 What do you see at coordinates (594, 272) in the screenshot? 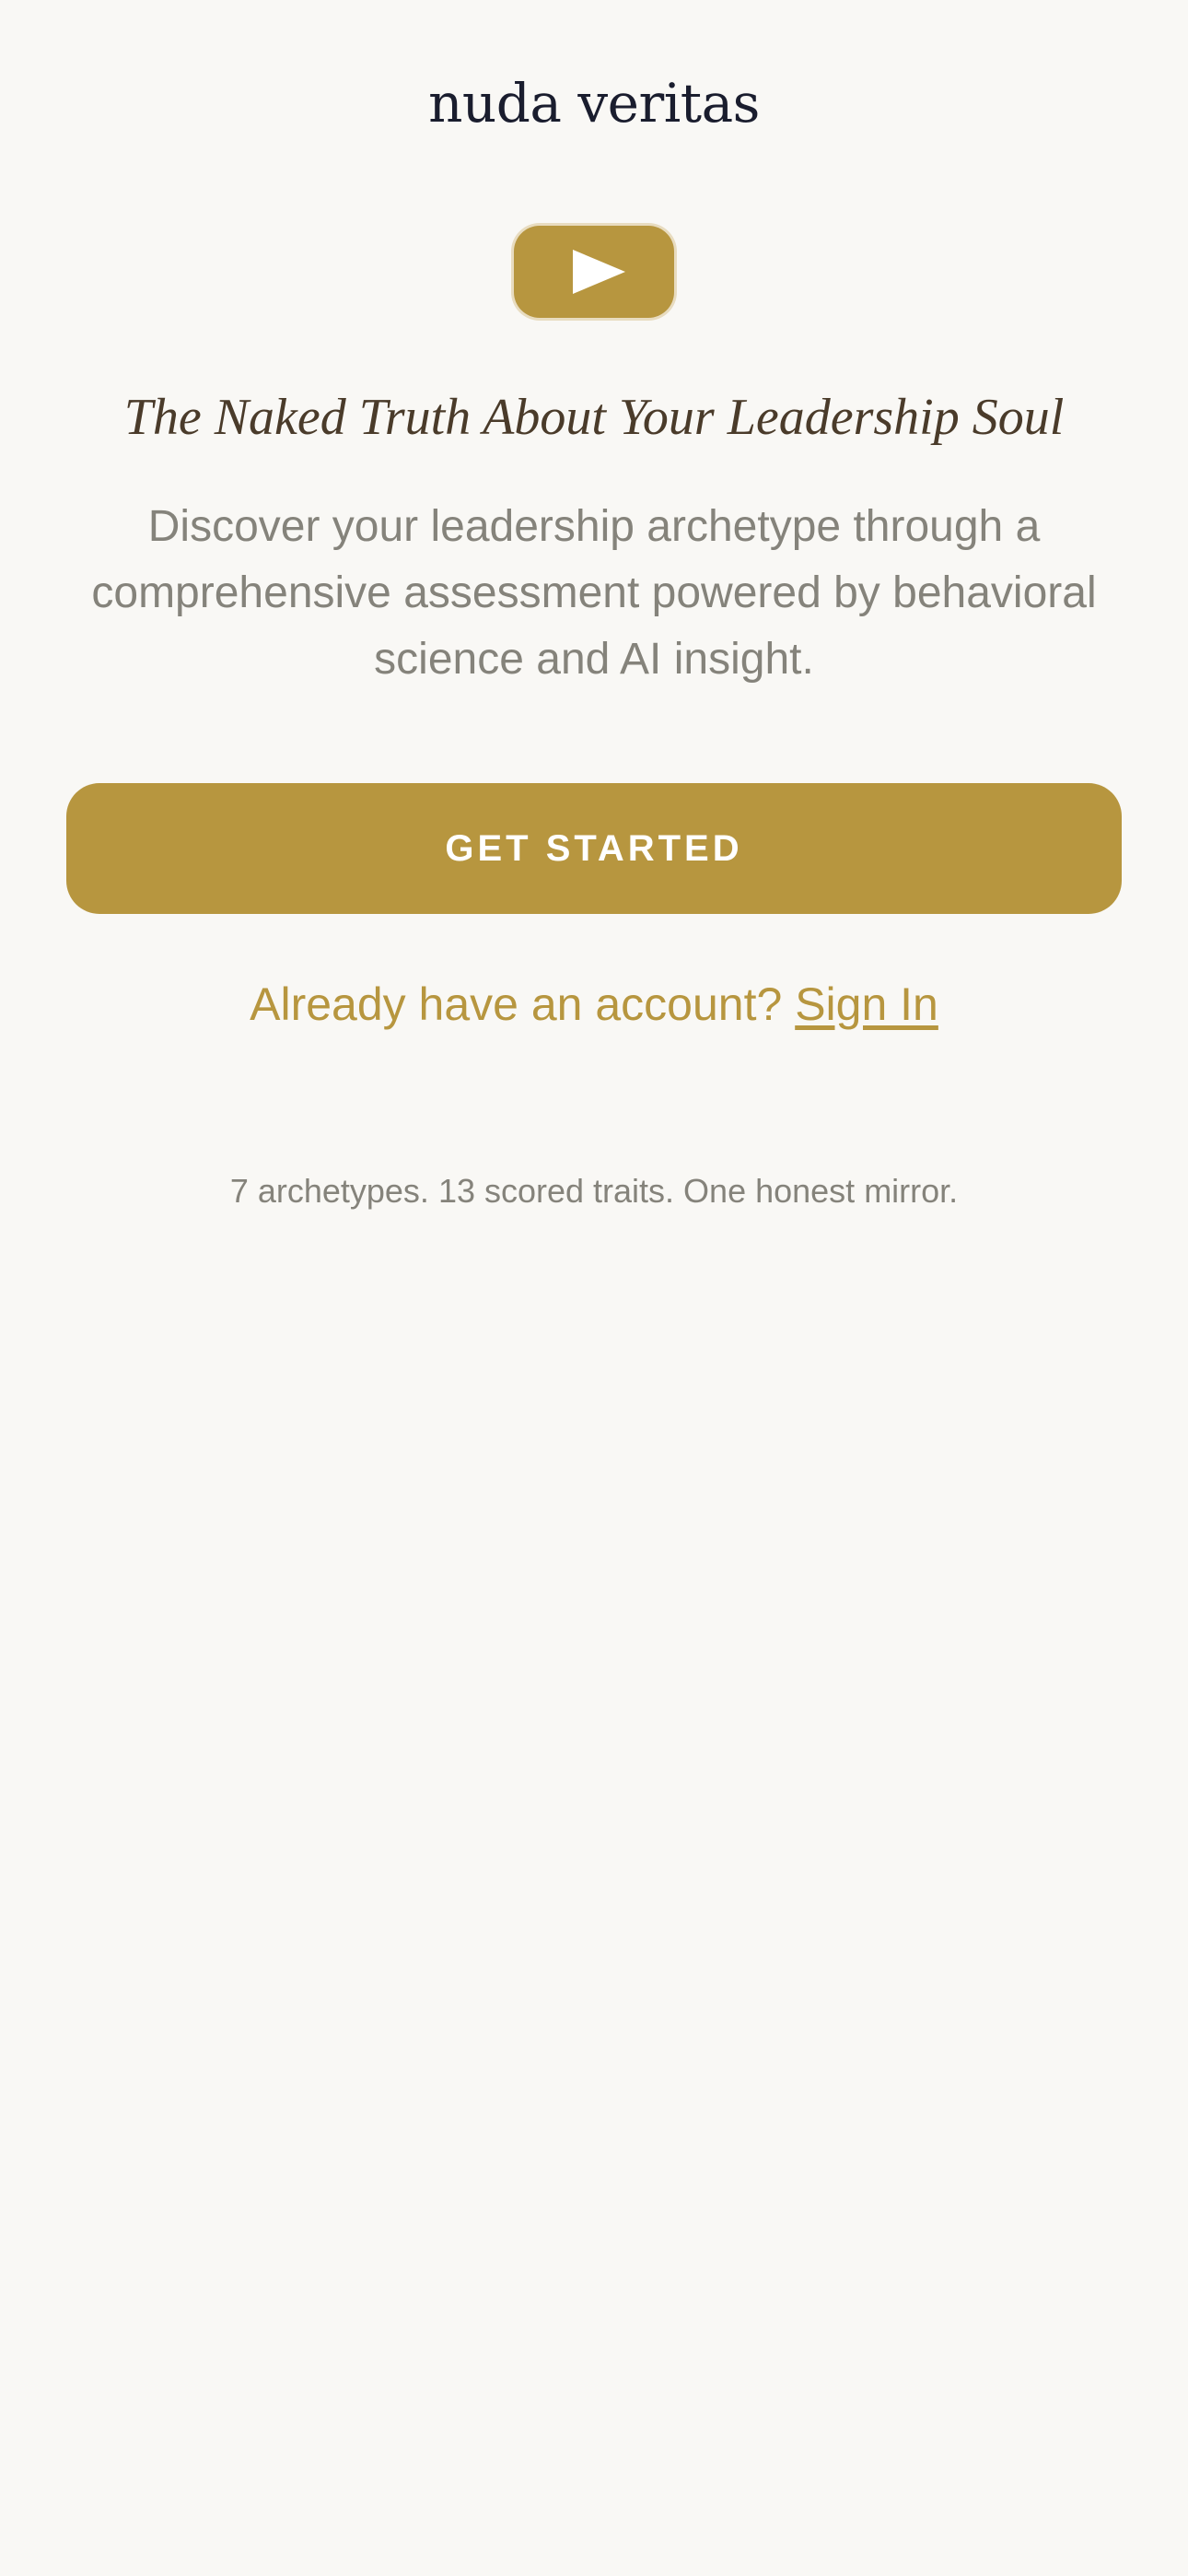
I see `play-icon` at bounding box center [594, 272].